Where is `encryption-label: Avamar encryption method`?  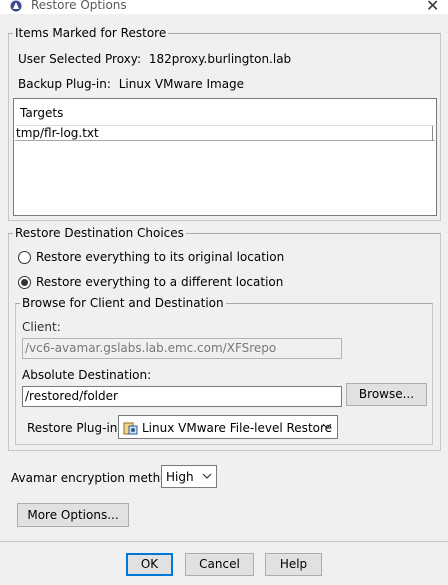
encryption-label: Avamar encryption method is located at coordinates (93, 478).